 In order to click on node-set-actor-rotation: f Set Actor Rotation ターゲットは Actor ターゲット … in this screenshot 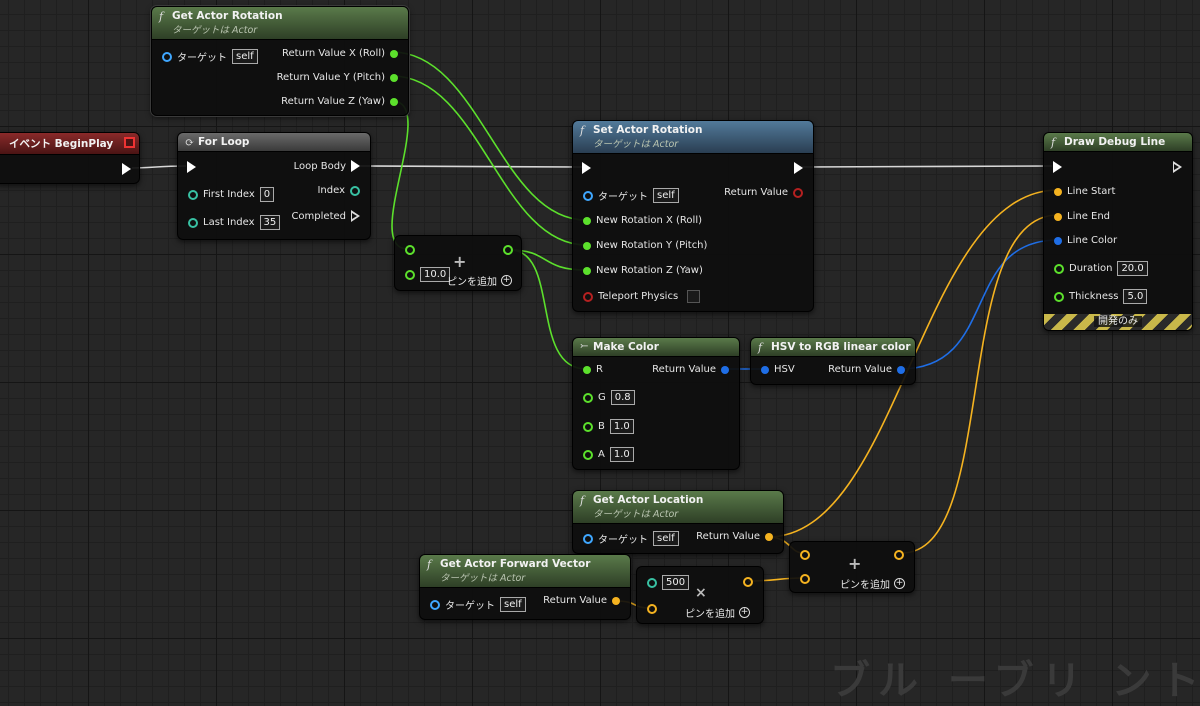, I will do `click(693, 216)`.